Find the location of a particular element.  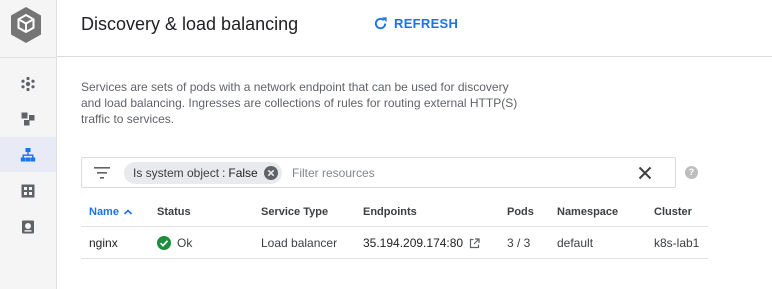

column-header-service-type: Service Type is located at coordinates (294, 212).